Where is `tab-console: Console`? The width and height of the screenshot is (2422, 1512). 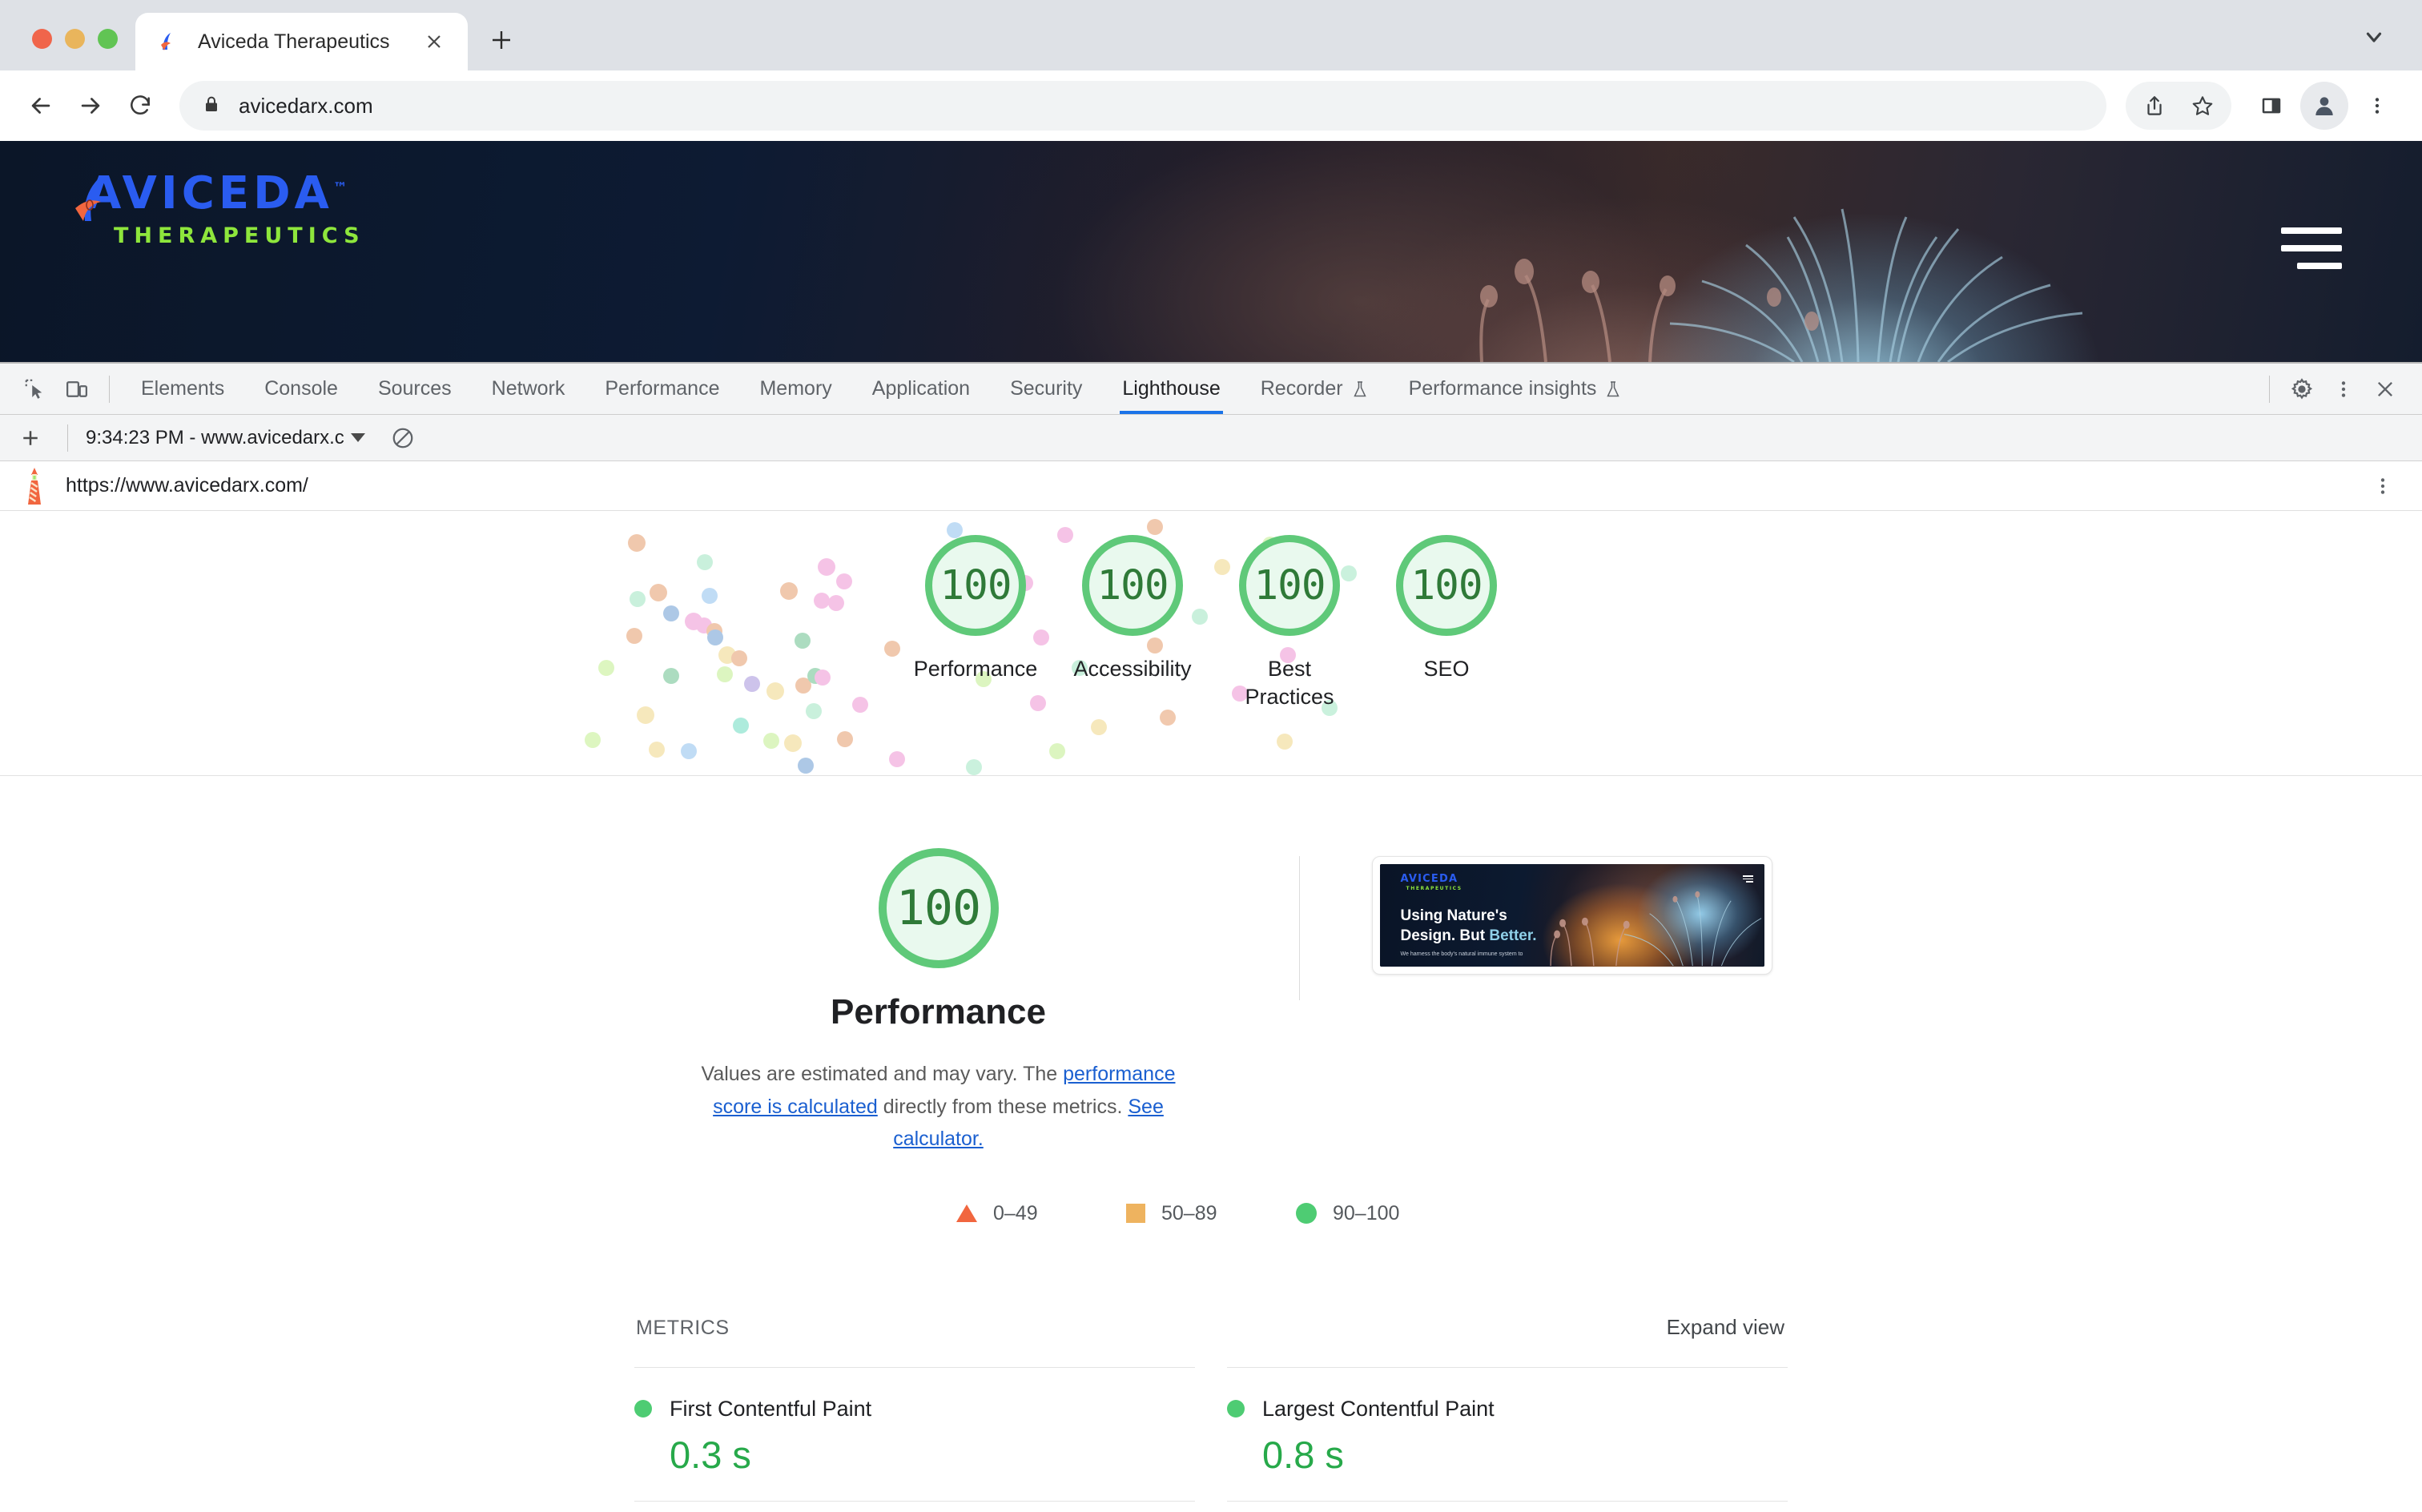
tab-console: Console is located at coordinates (301, 389).